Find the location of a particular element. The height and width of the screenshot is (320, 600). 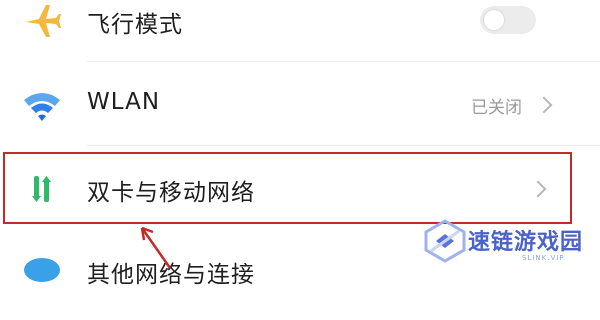

wlan-status: 已关闭 is located at coordinates (496, 108).